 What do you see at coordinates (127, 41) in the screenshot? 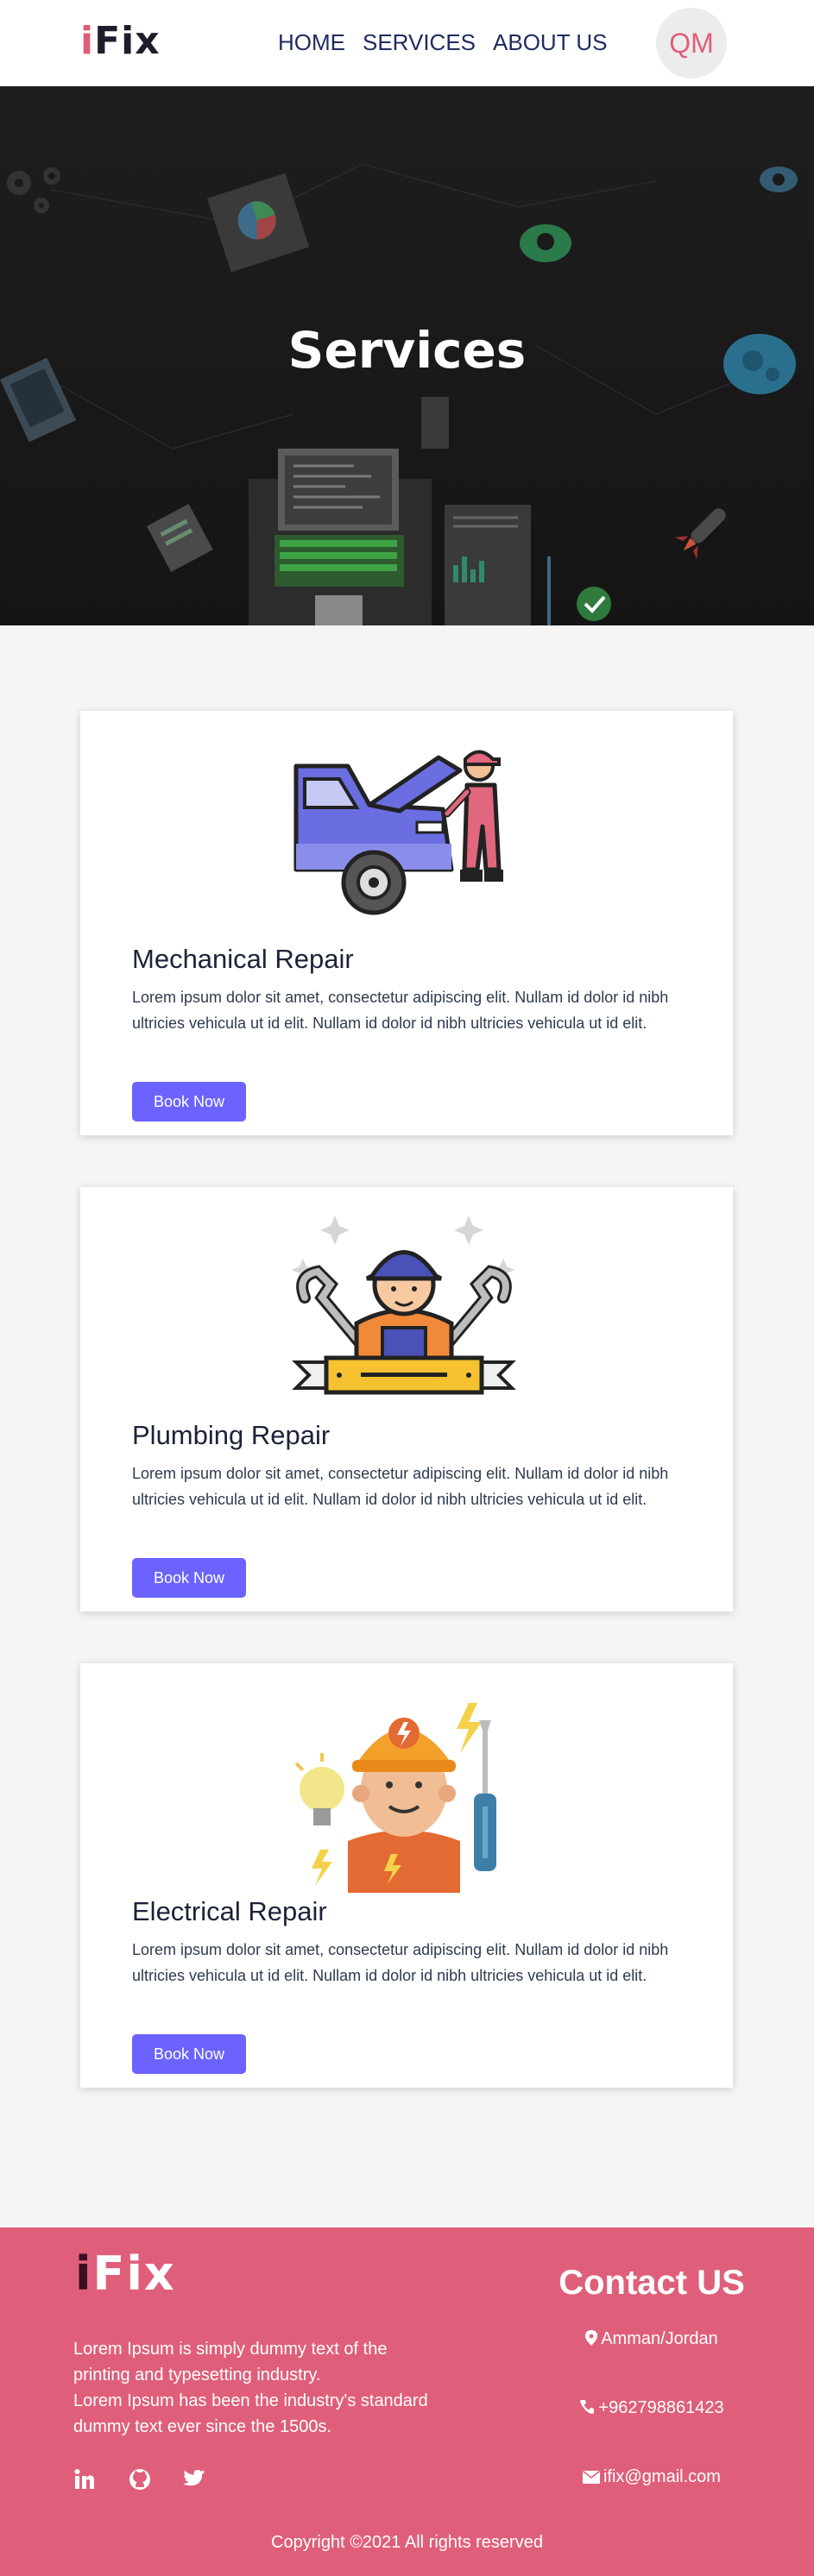
I see `logo-fix: Fix` at bounding box center [127, 41].